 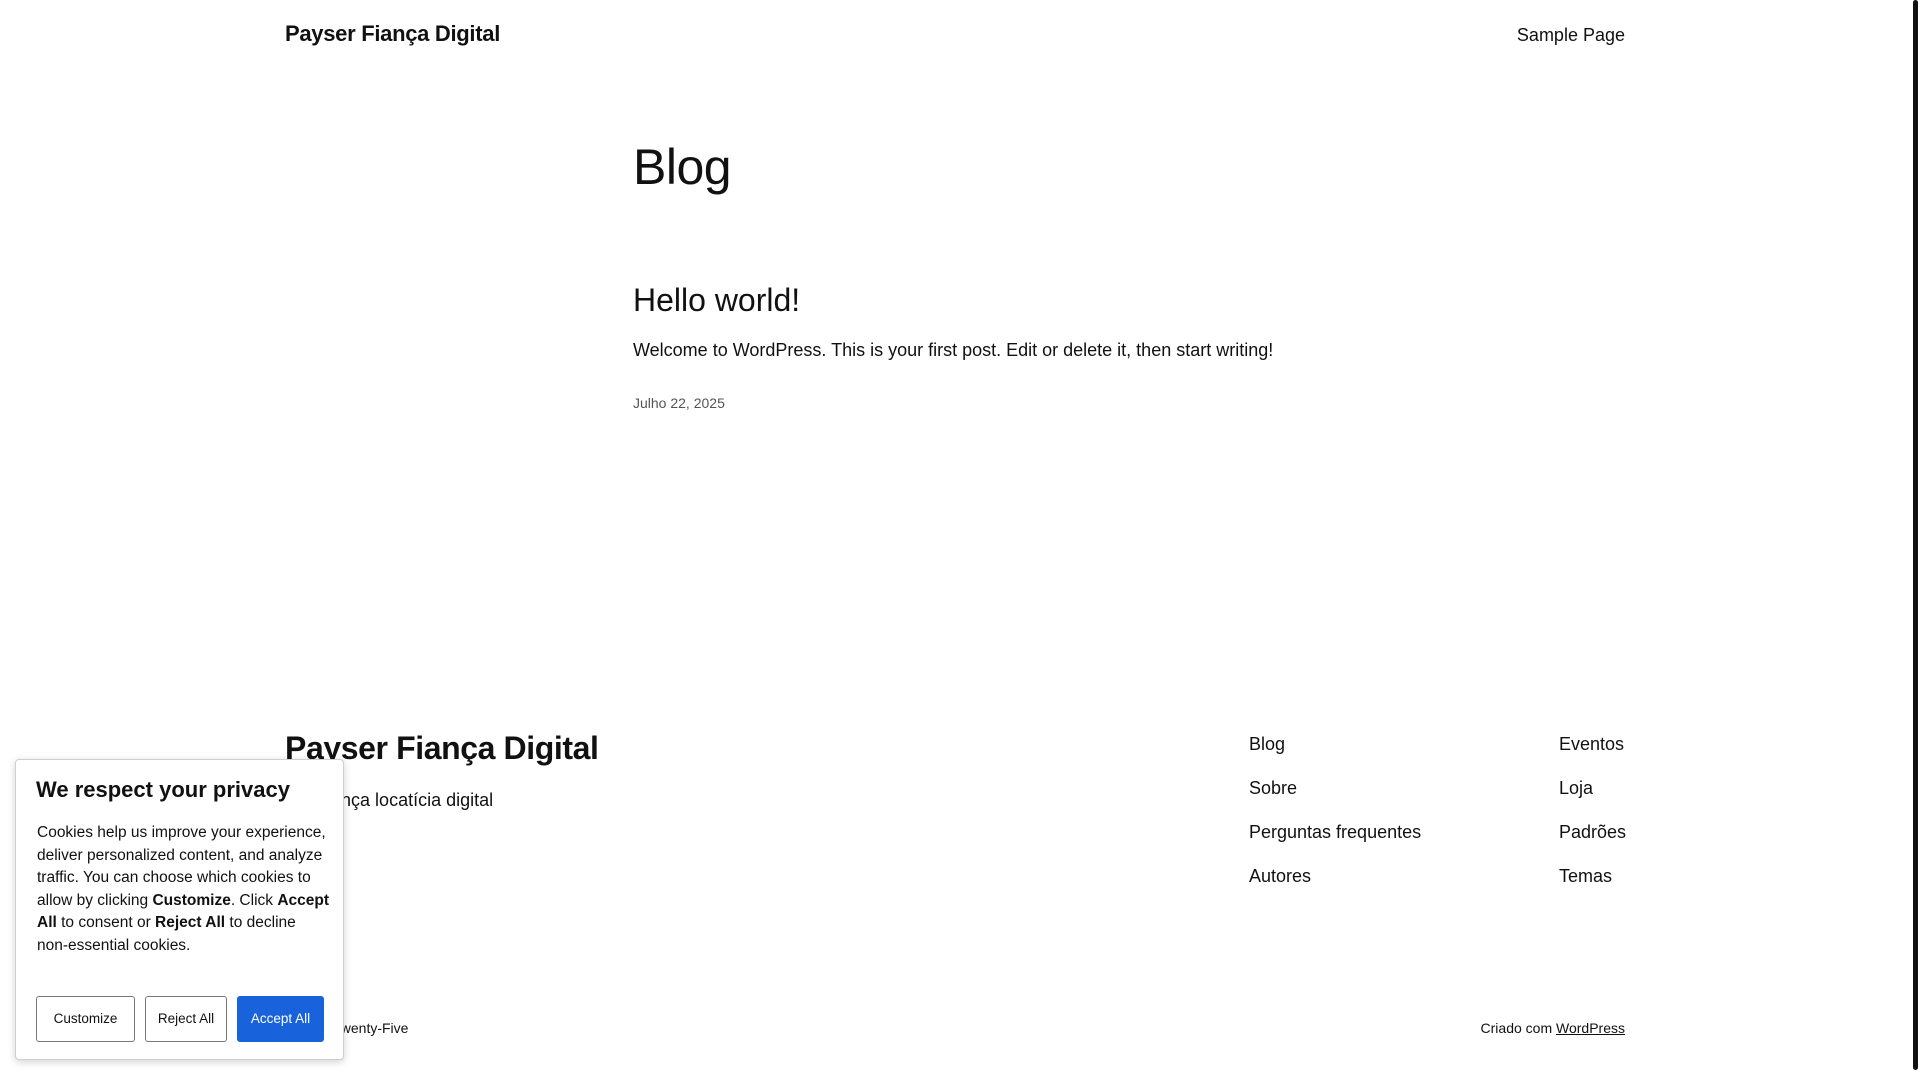 I want to click on customize-button: Customize, so click(x=85, y=1019).